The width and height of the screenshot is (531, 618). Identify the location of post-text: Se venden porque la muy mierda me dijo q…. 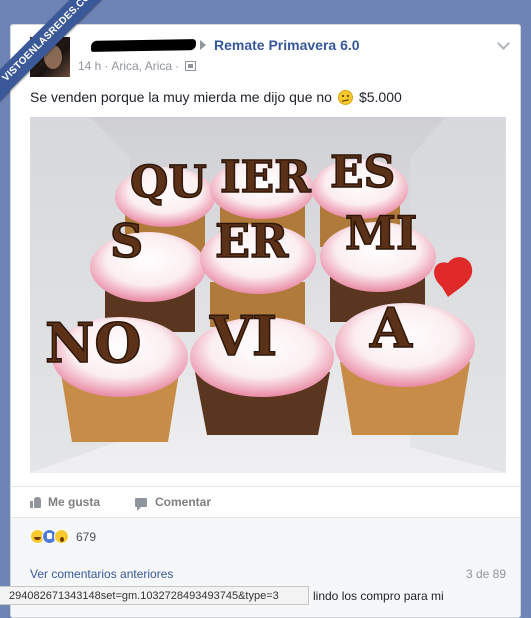
(216, 97).